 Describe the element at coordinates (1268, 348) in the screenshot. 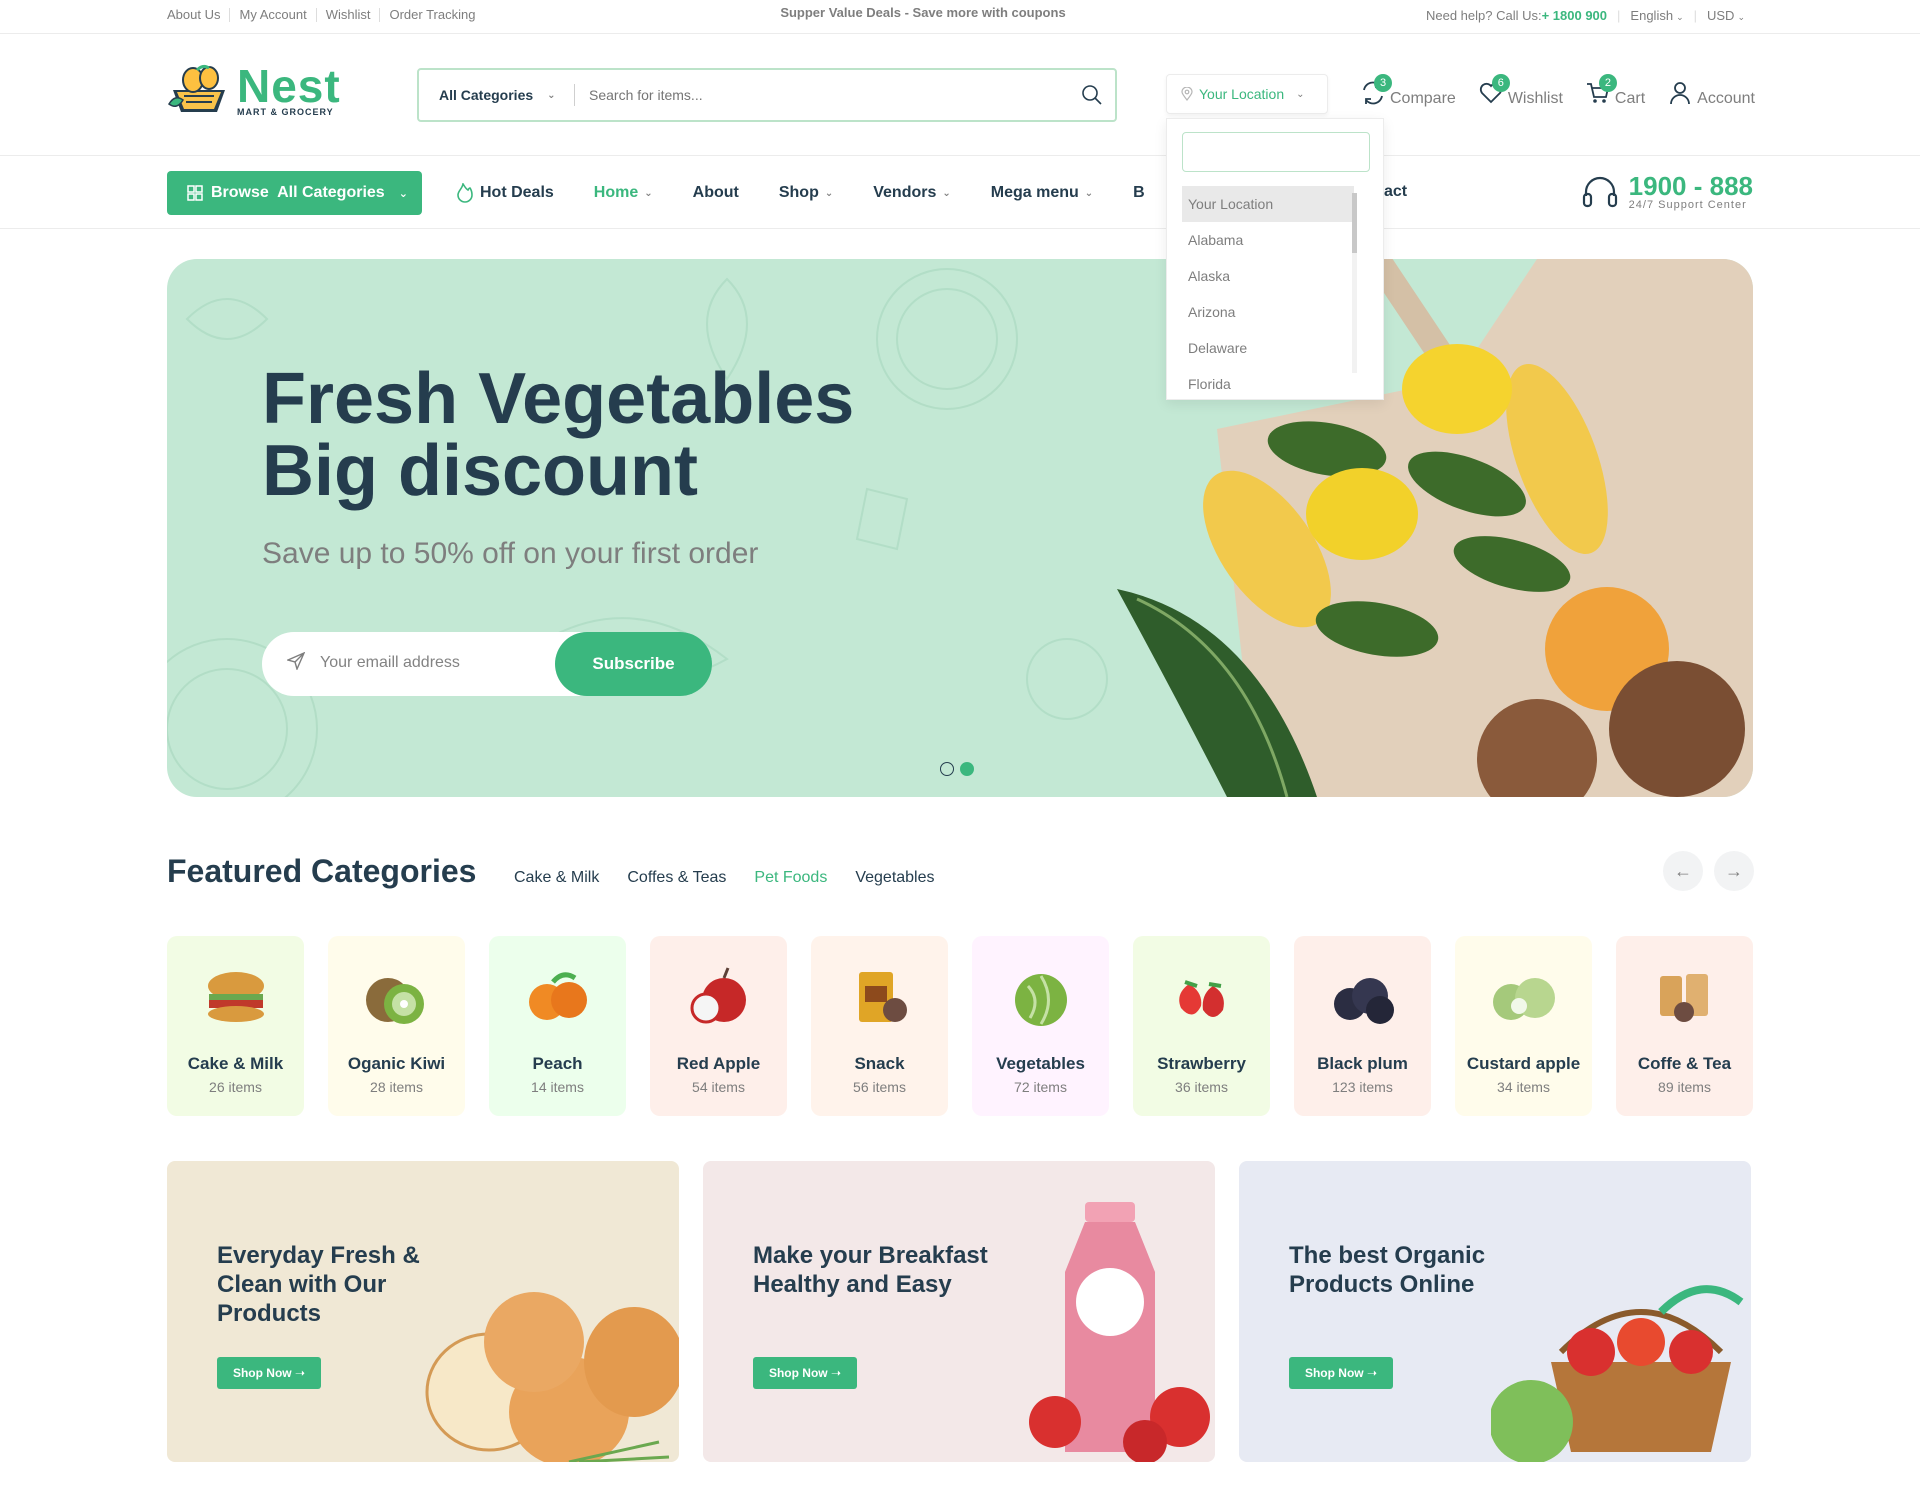

I see `location-option: Delaware` at that location.